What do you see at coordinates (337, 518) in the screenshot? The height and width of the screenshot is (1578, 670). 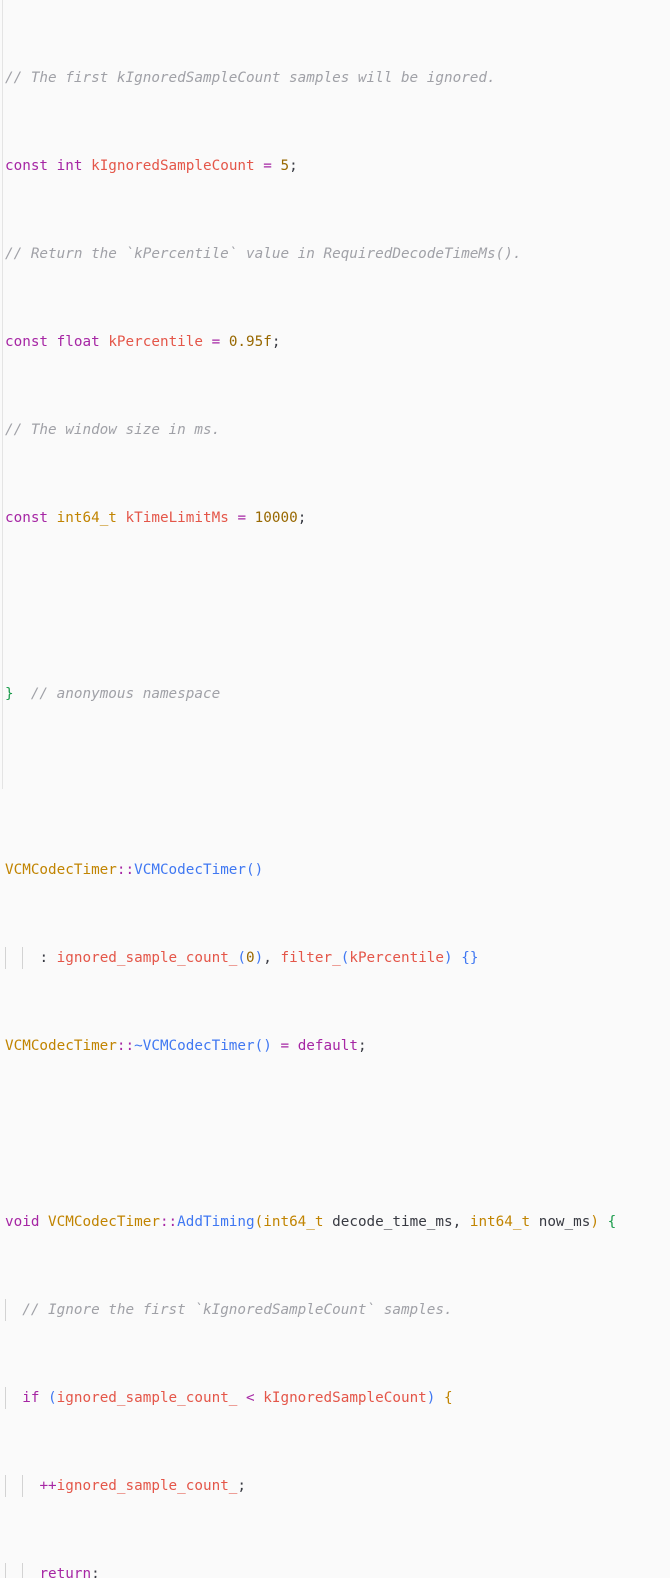 I see `code-line: const int64_t kTimeLimitMs = 10000;` at bounding box center [337, 518].